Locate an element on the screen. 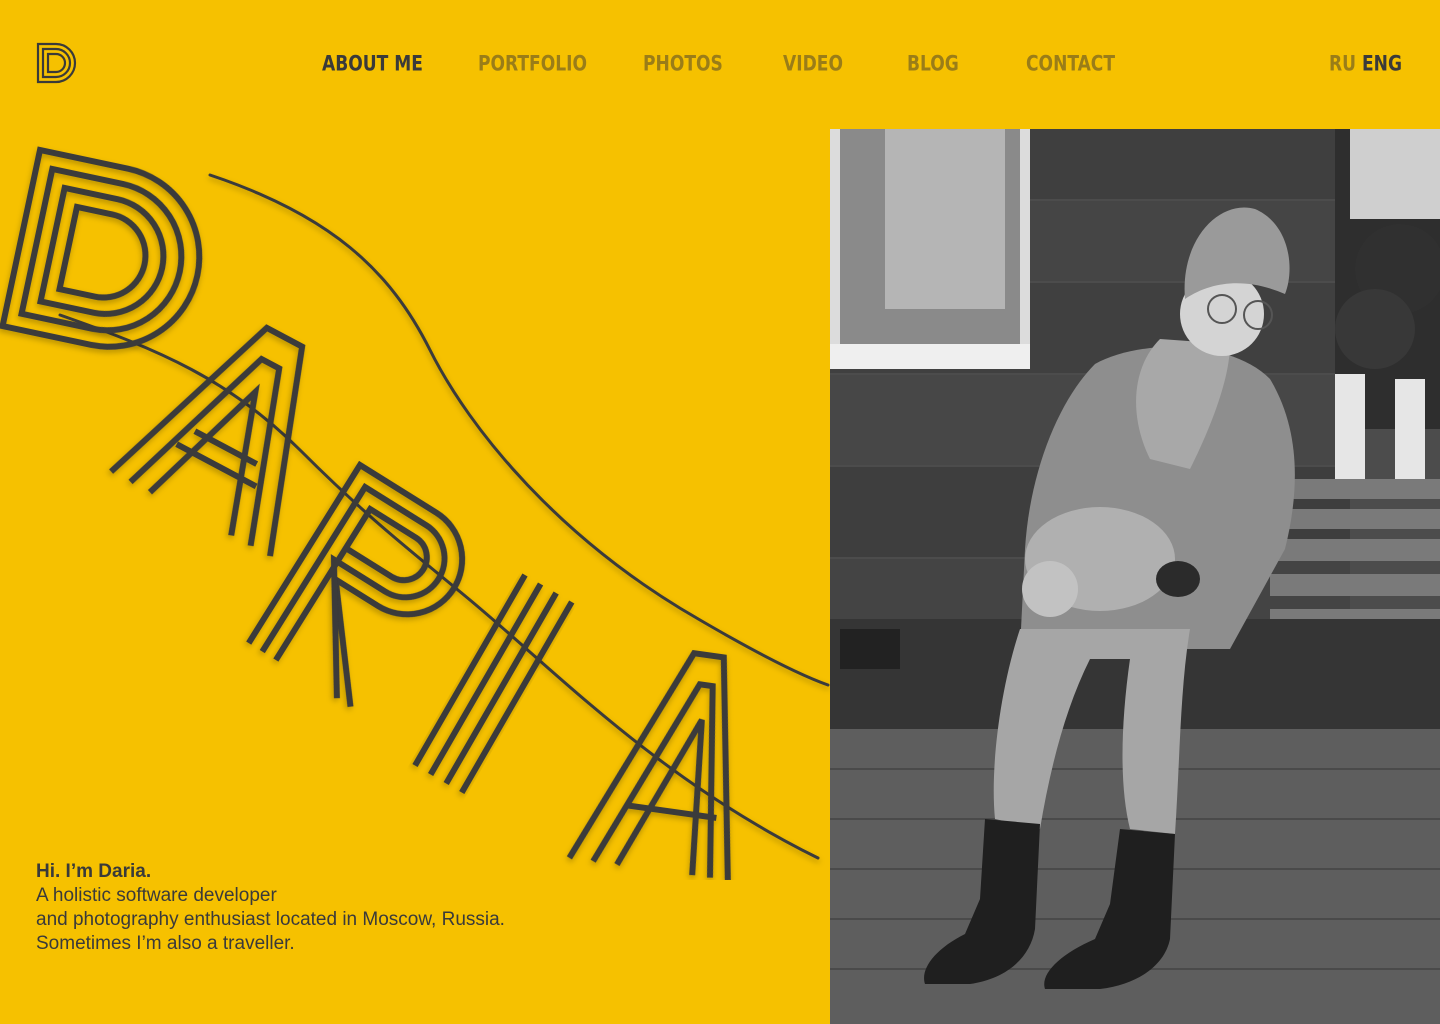 This screenshot has height=1024, width=1440. language-switch: RU ENG is located at coordinates (1365, 64).